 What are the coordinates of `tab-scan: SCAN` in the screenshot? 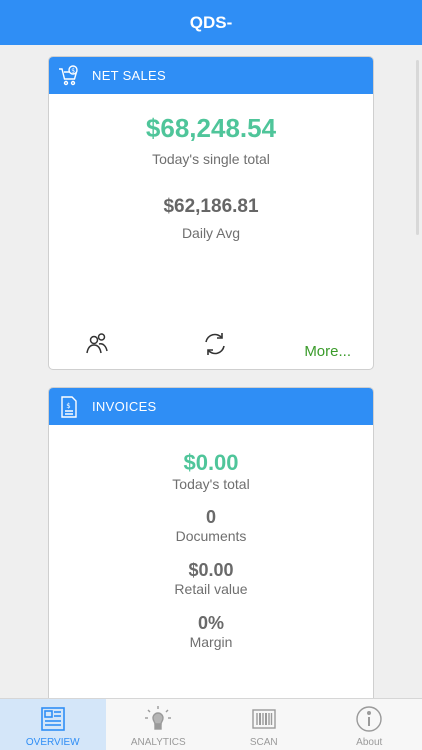 It's located at (264, 724).